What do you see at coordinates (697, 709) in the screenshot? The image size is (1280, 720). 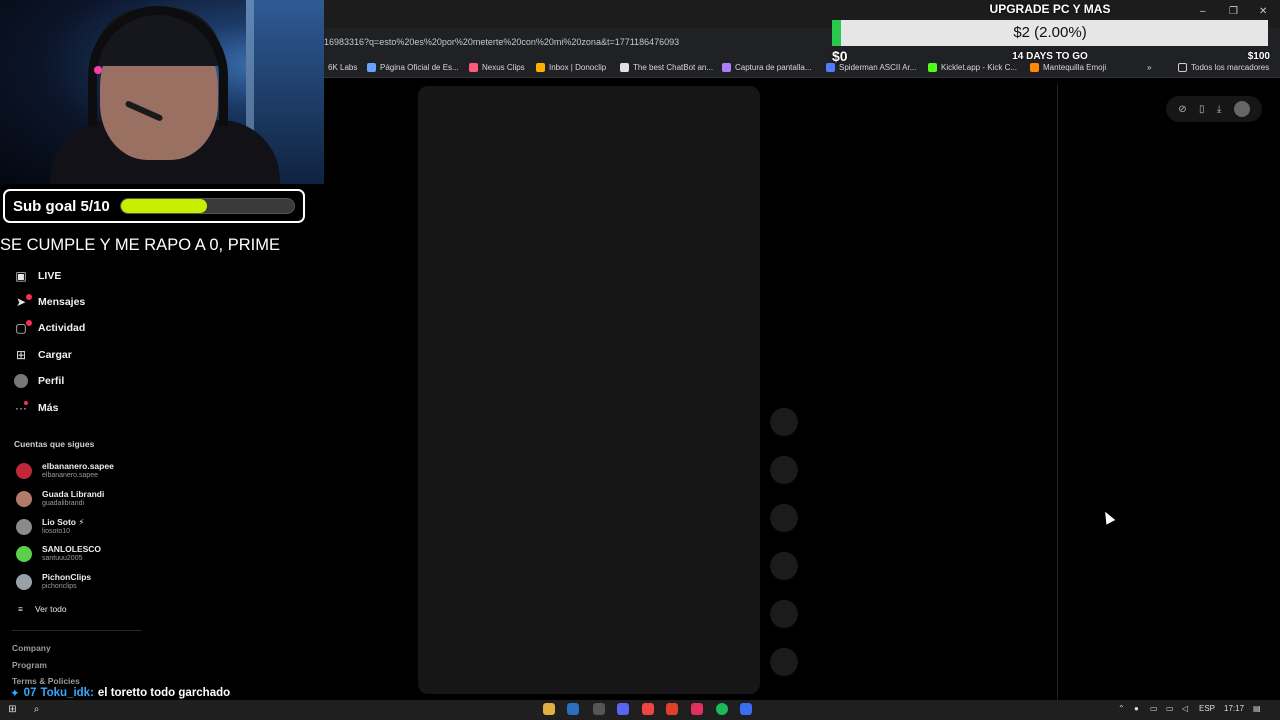 I see `media-player-icon` at bounding box center [697, 709].